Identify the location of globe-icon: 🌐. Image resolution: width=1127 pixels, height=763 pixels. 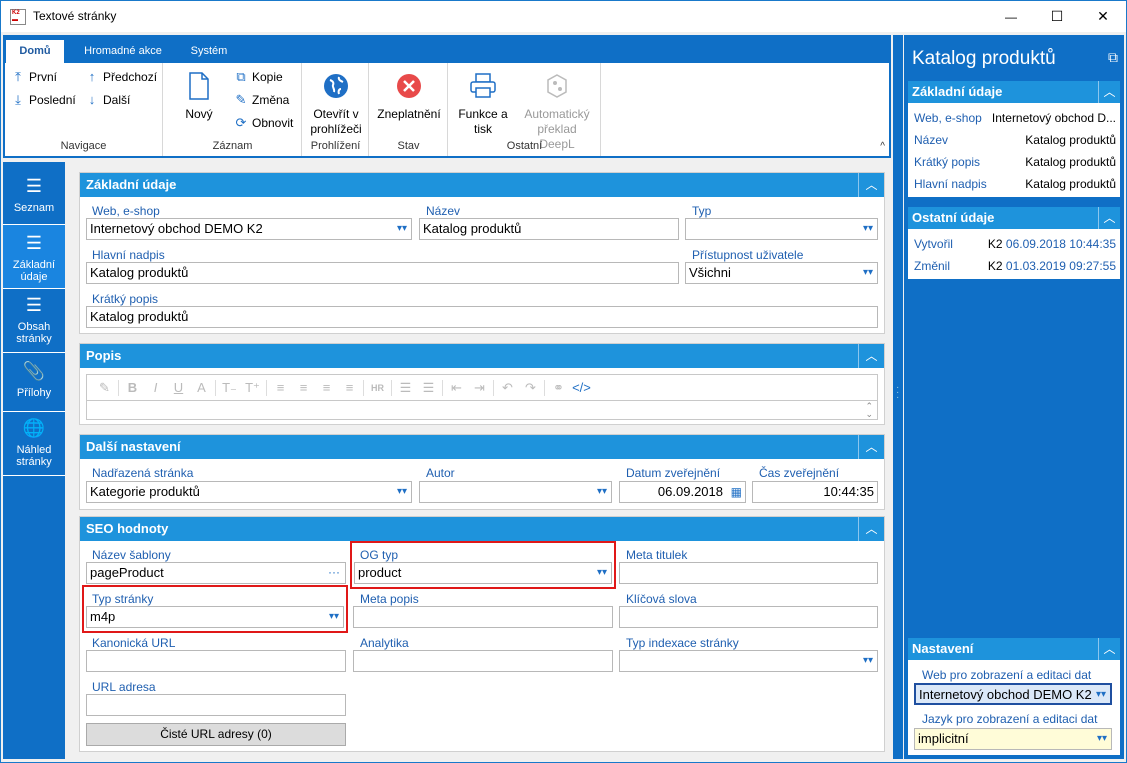
(34, 428).